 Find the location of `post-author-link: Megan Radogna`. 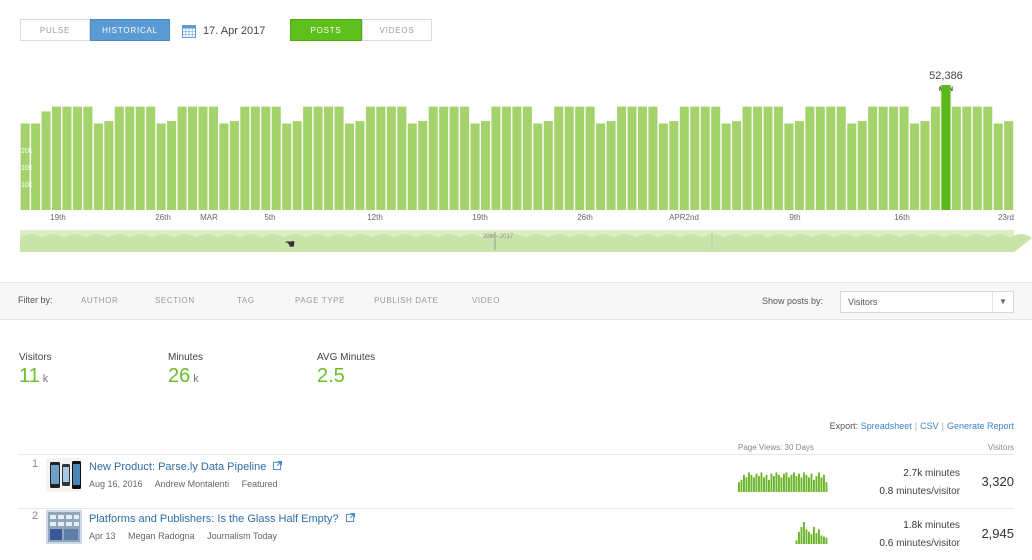

post-author-link: Megan Radogna is located at coordinates (161, 536).